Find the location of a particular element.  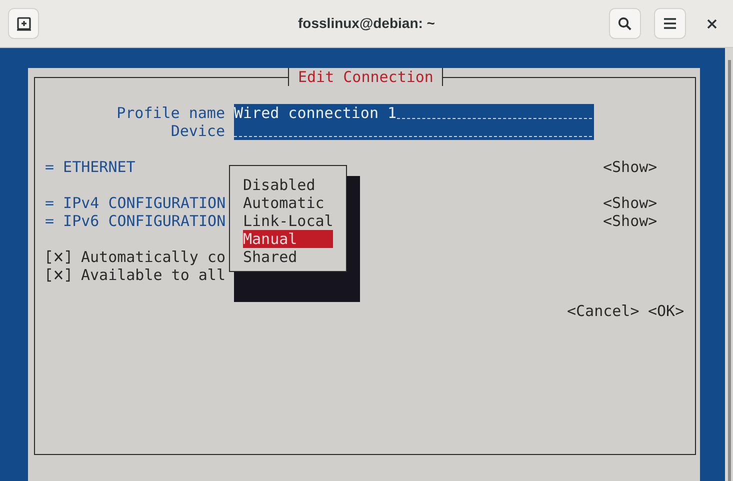

section-header: = IPv6 CONFIGURATION is located at coordinates (135, 221).